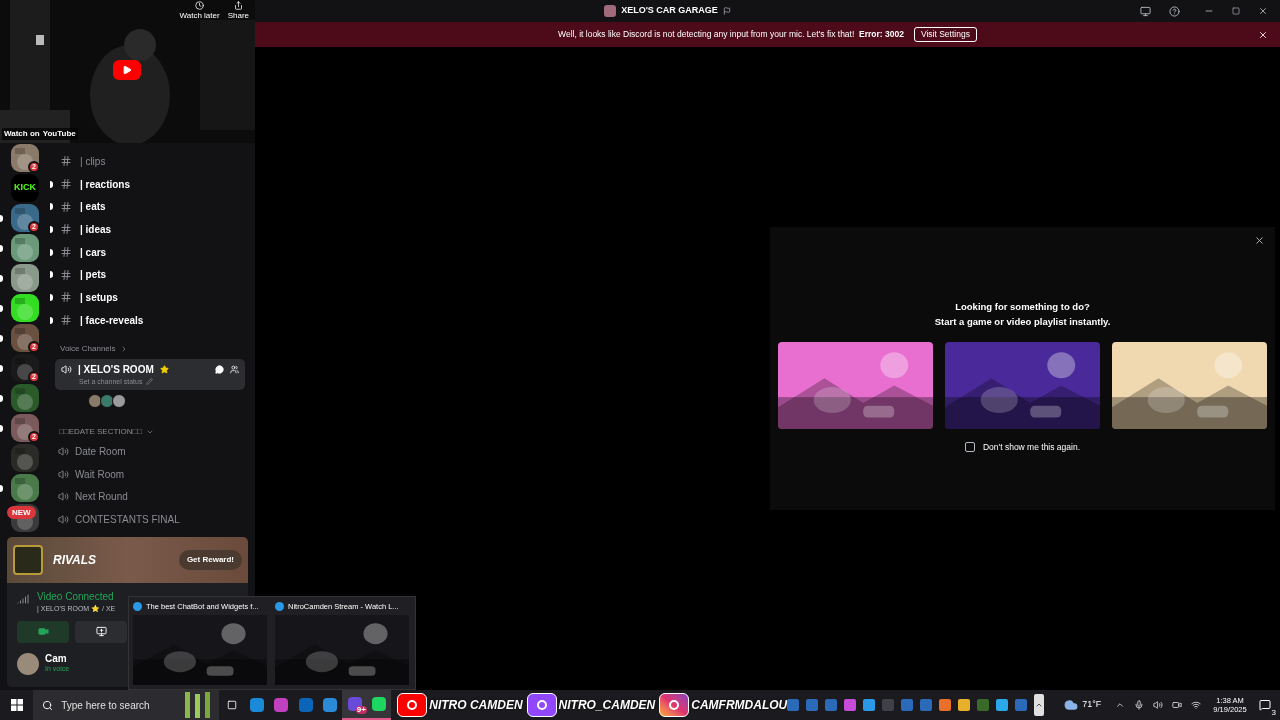 The image size is (1280, 720). Describe the element at coordinates (1139, 705) in the screenshot. I see `mic-icon` at that location.